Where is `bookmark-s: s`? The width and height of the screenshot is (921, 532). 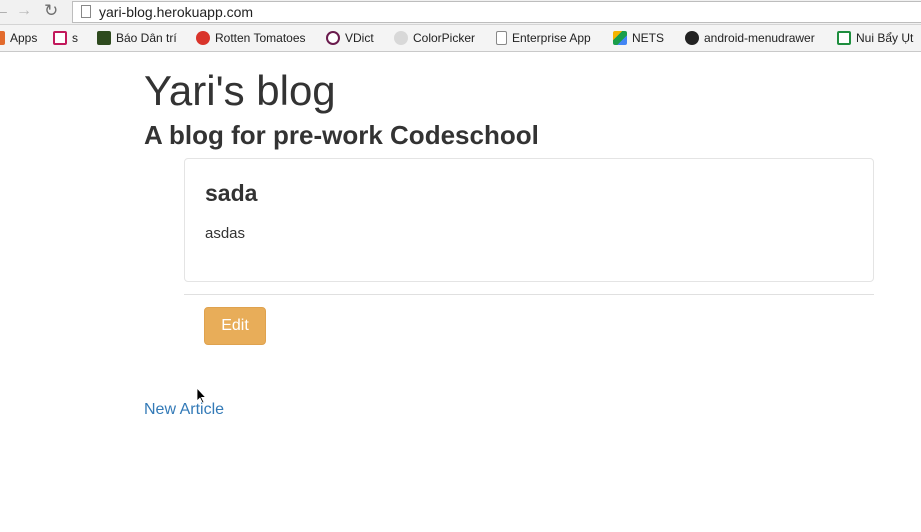
bookmark-s: s is located at coordinates (65, 38).